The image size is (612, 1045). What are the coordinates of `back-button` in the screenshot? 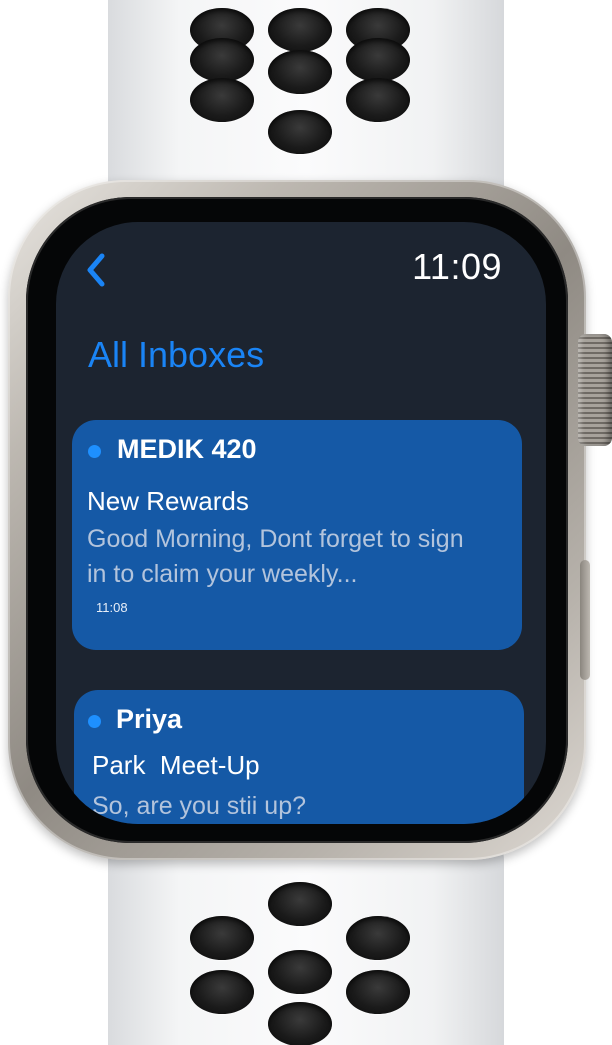 It's located at (97, 270).